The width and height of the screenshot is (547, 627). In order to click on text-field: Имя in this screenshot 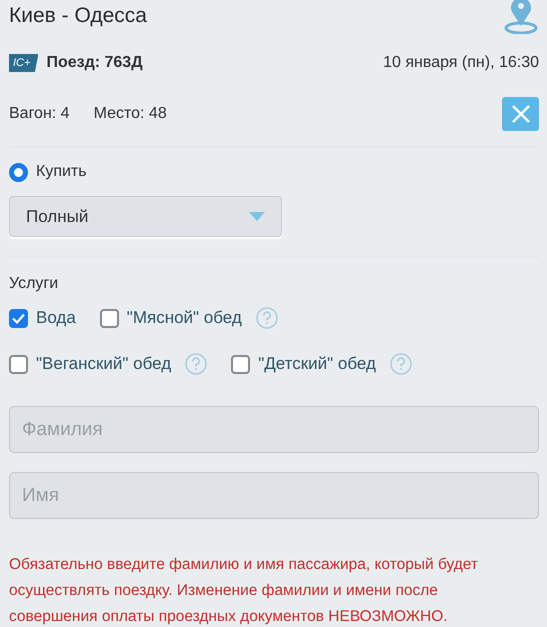, I will do `click(274, 495)`.